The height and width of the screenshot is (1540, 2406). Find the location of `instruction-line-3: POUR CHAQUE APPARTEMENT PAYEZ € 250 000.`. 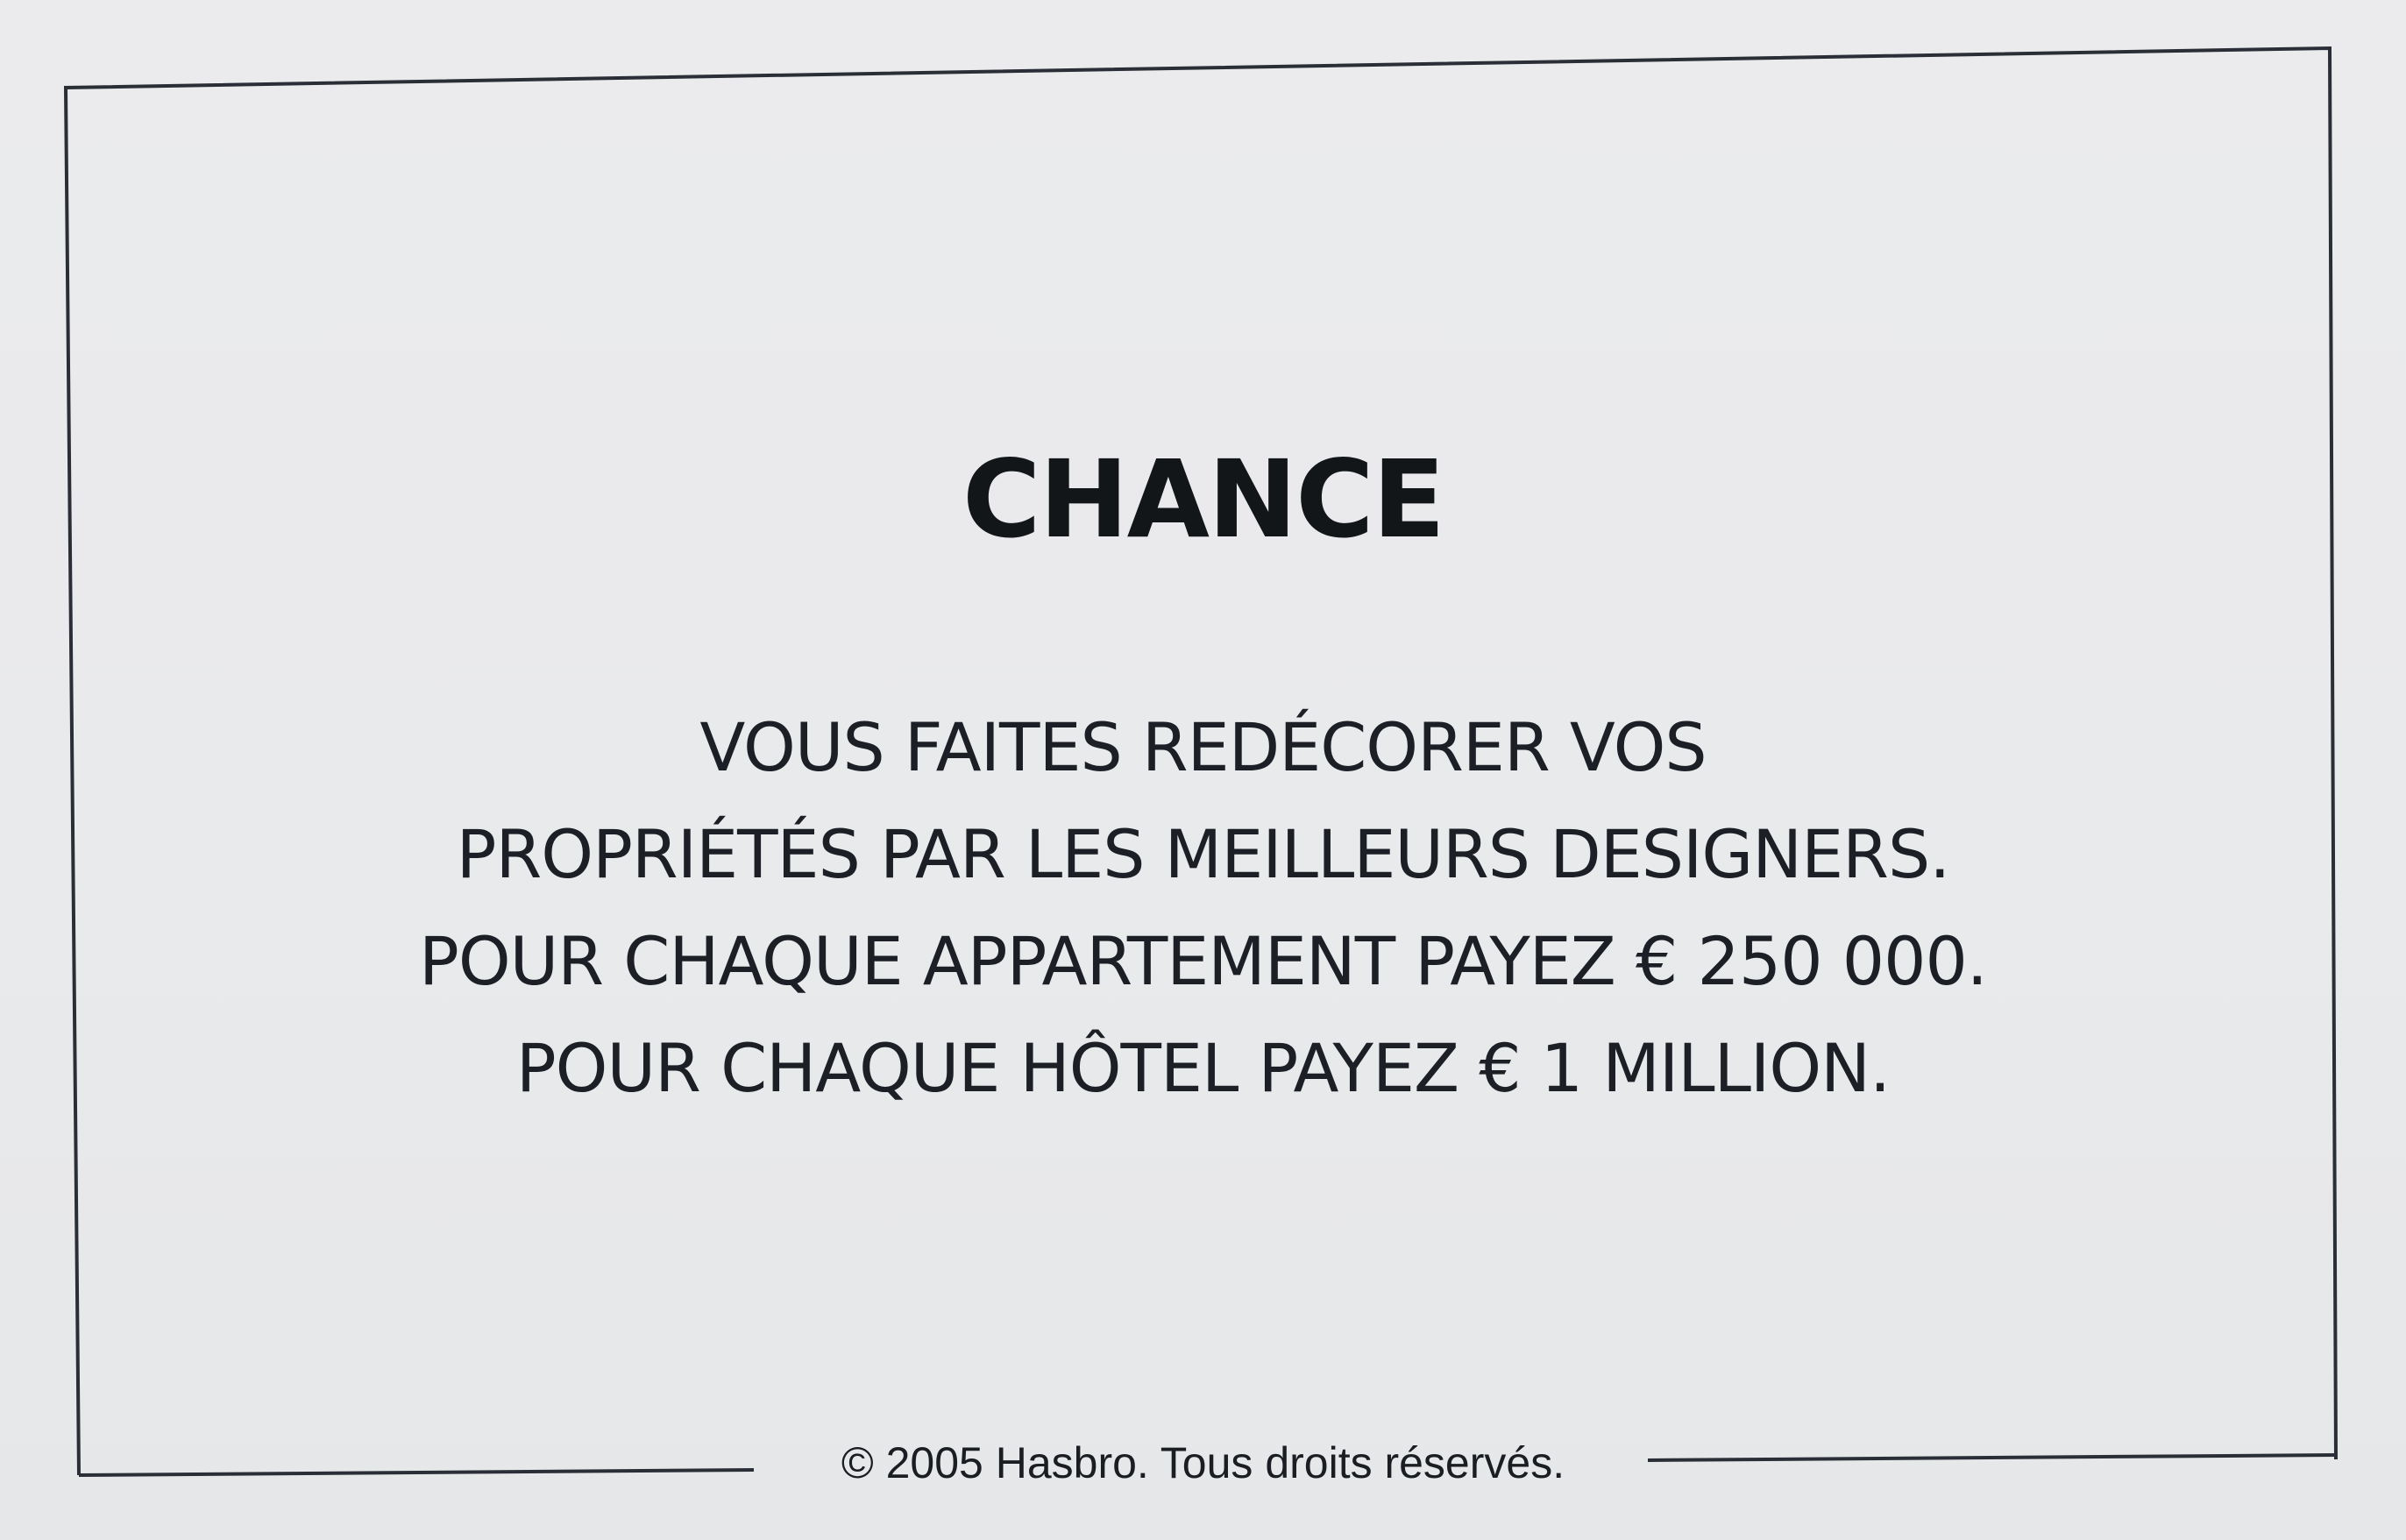

instruction-line-3: POUR CHAQUE APPARTEMENT PAYEZ € 250 000. is located at coordinates (1203, 961).